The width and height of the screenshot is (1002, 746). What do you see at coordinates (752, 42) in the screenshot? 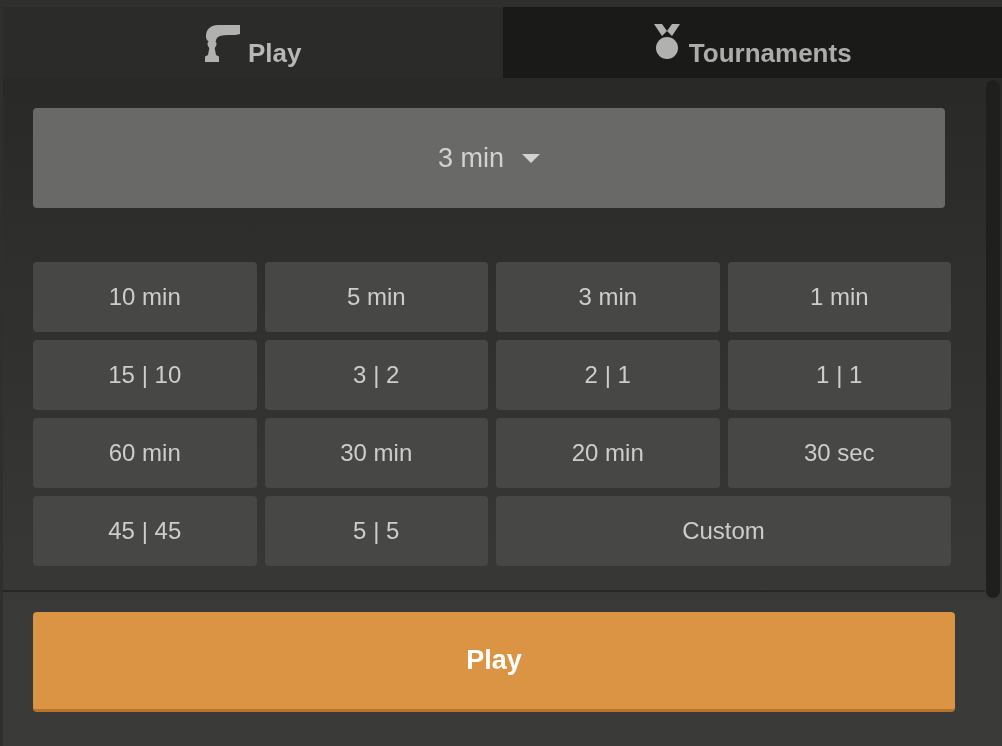
I see `tab: Tournaments` at bounding box center [752, 42].